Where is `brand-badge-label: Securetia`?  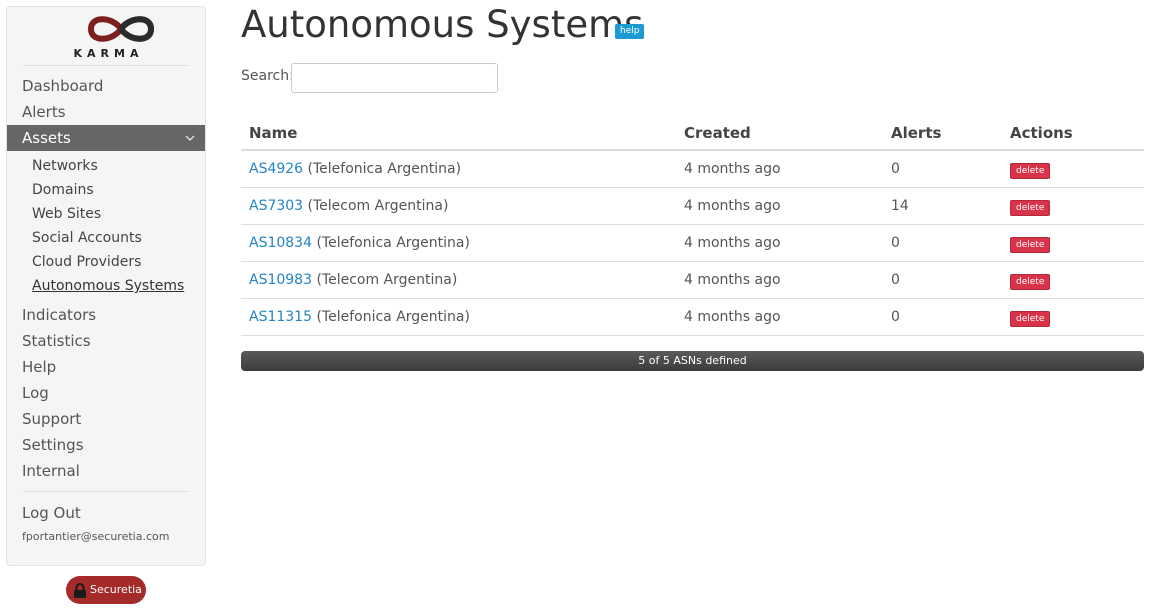 brand-badge-label: Securetia is located at coordinates (116, 589).